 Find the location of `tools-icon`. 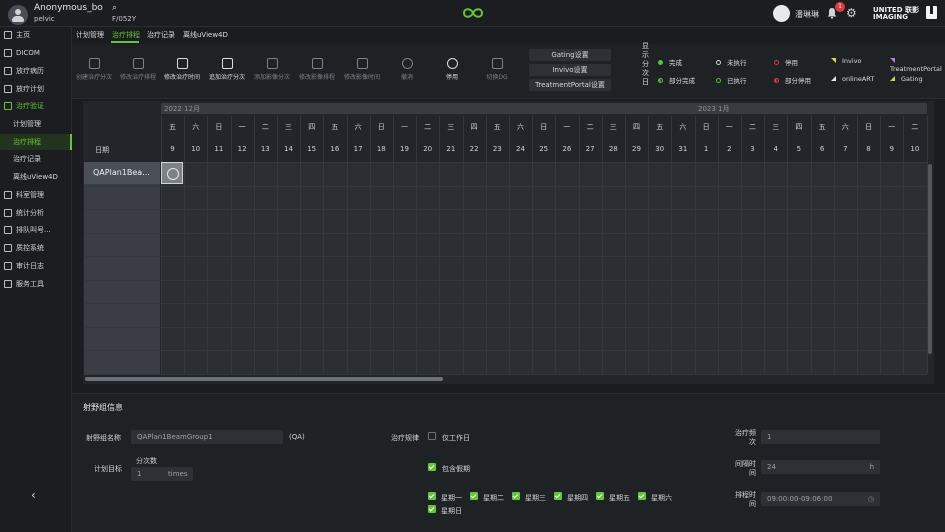

tools-icon is located at coordinates (8, 284).